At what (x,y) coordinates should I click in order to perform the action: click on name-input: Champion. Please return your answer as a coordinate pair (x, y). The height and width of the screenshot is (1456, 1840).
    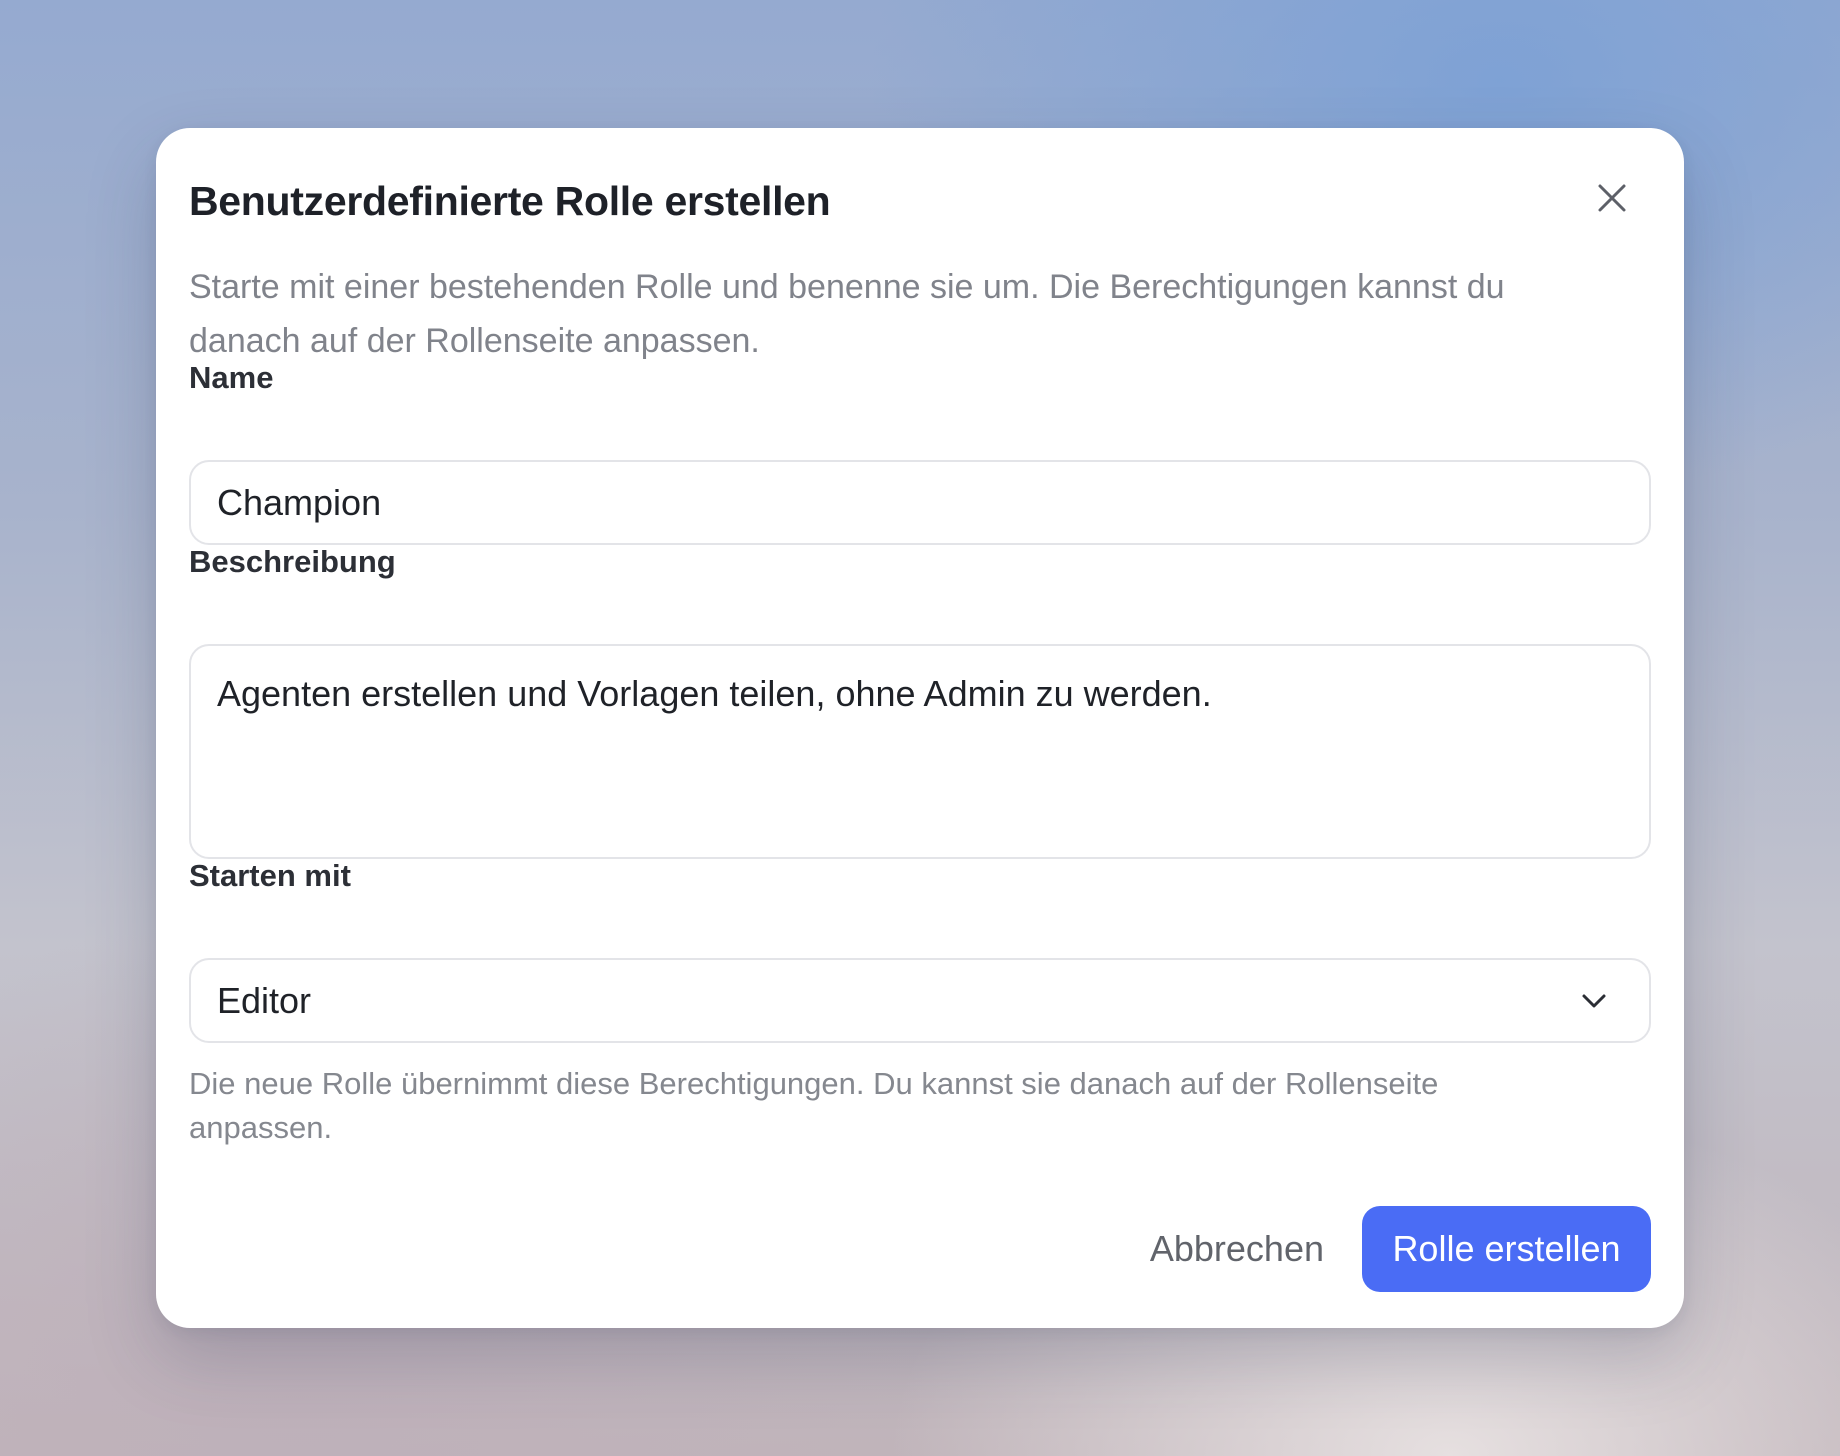
    Looking at the image, I should click on (920, 502).